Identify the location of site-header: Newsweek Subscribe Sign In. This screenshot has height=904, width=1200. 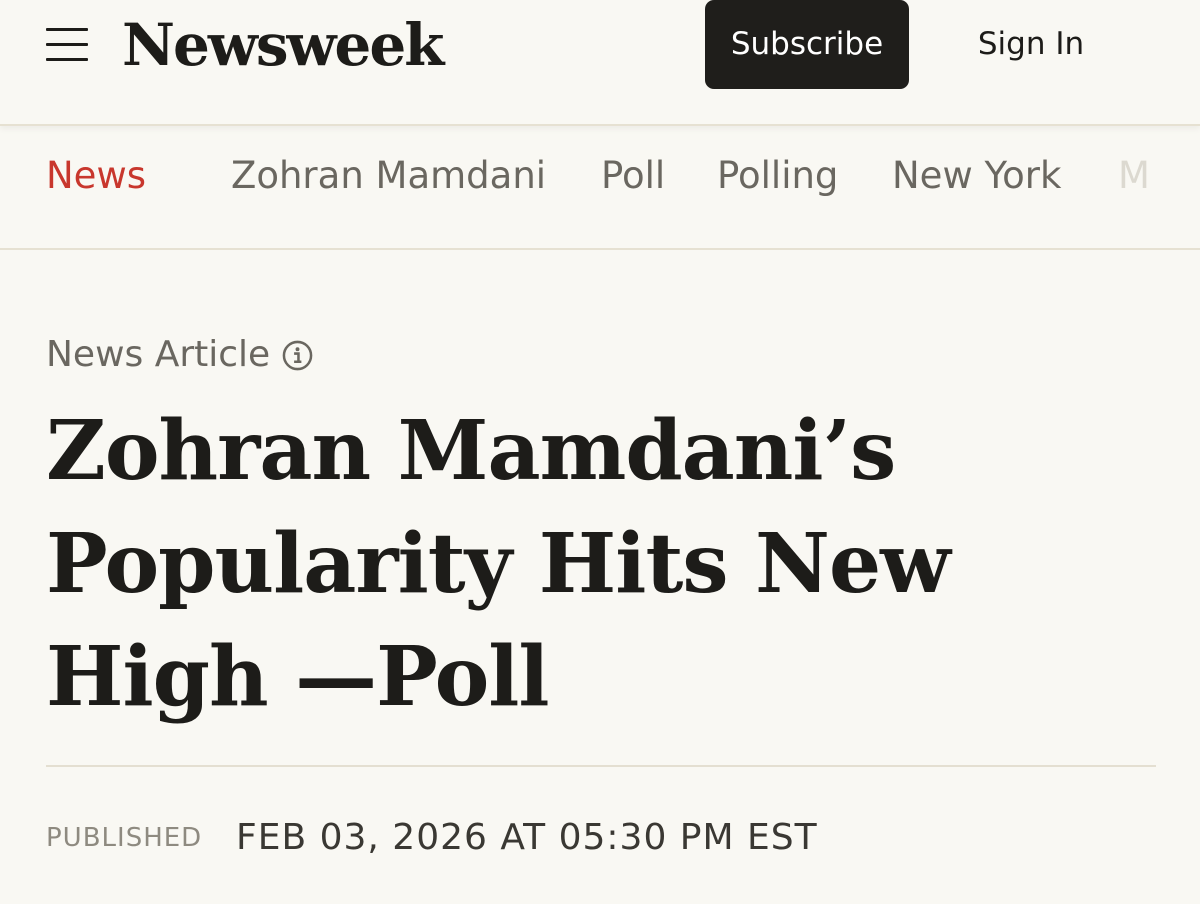
(600, 63).